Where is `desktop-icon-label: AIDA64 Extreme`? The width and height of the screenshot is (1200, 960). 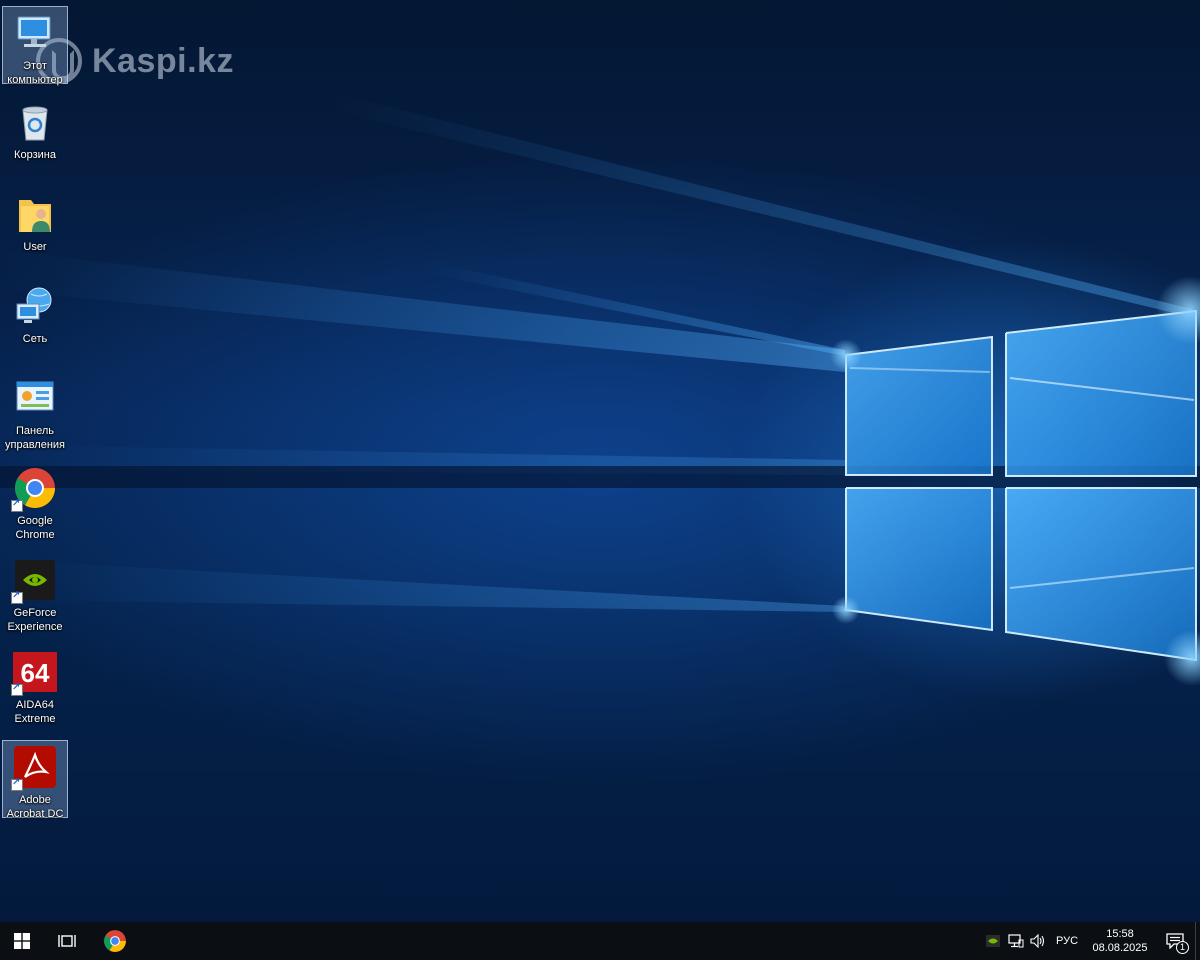 desktop-icon-label: AIDA64 Extreme is located at coordinates (35, 712).